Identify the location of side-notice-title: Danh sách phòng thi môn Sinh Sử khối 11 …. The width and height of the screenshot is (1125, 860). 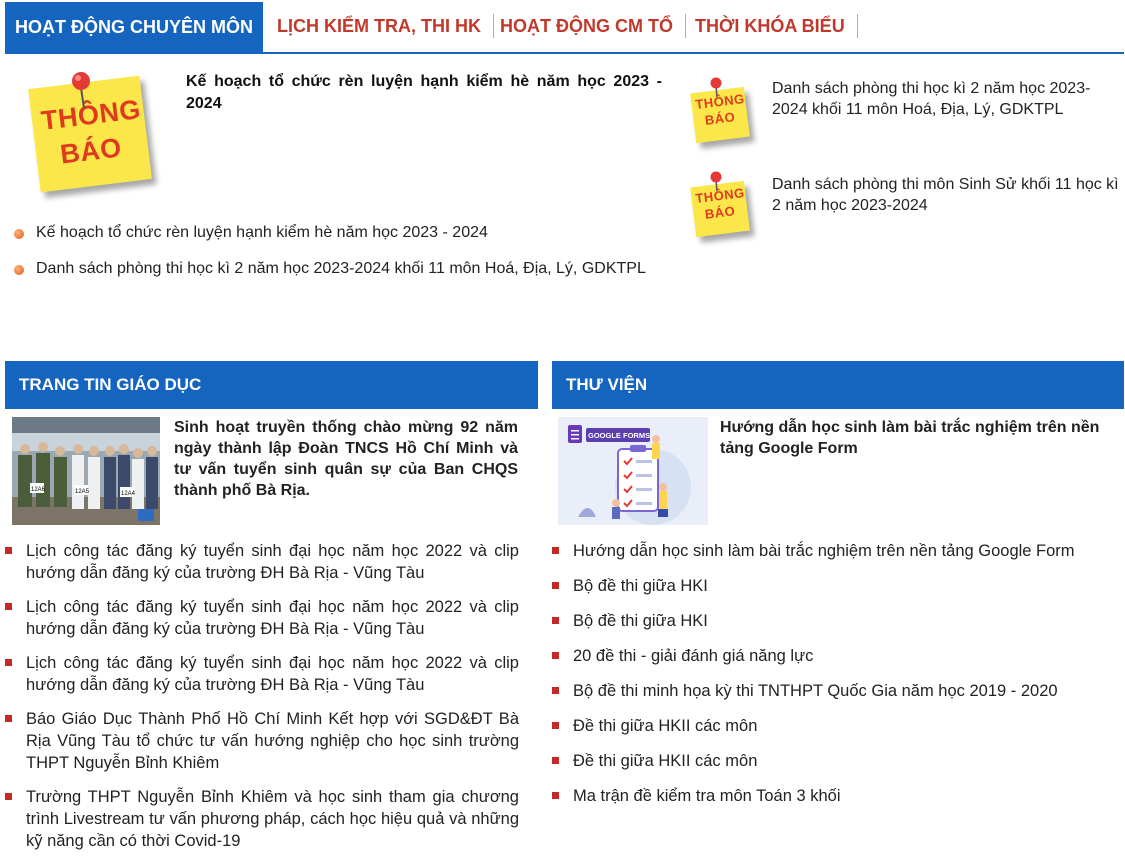
(945, 195).